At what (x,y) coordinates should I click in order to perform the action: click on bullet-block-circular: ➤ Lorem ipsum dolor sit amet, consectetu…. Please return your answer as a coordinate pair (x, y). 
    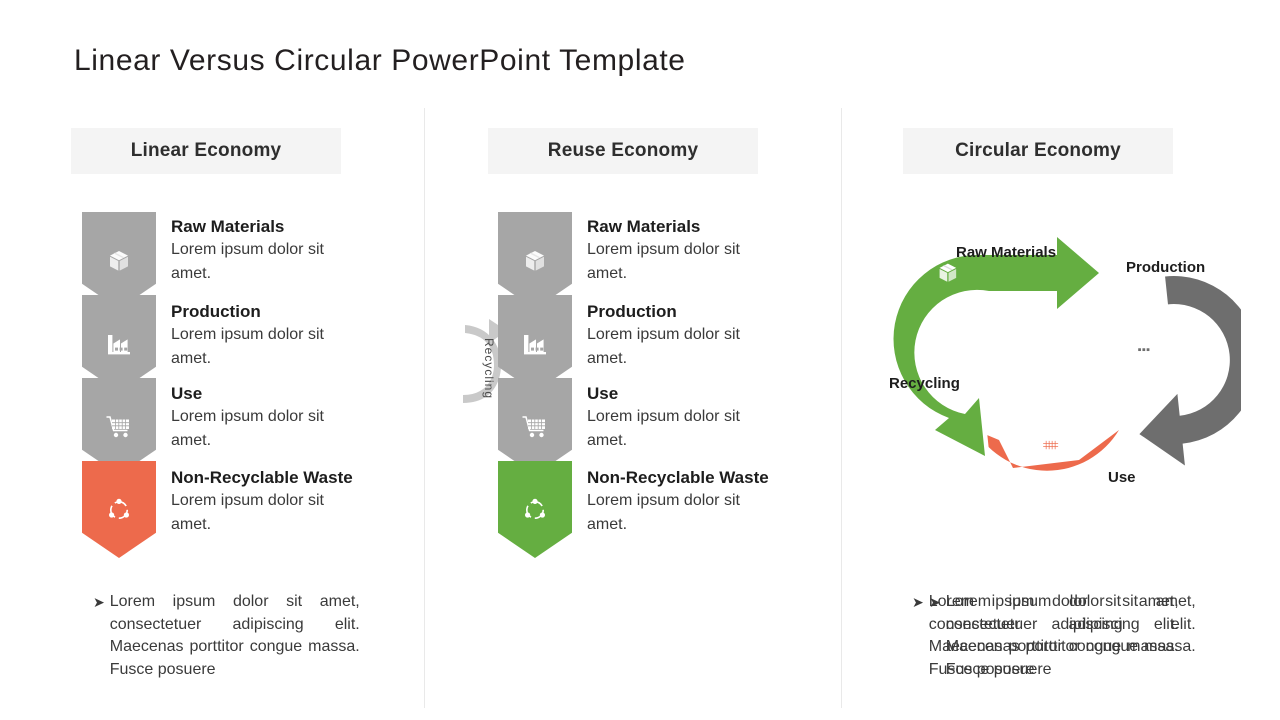
    Looking at the image, I should click on (1064, 636).